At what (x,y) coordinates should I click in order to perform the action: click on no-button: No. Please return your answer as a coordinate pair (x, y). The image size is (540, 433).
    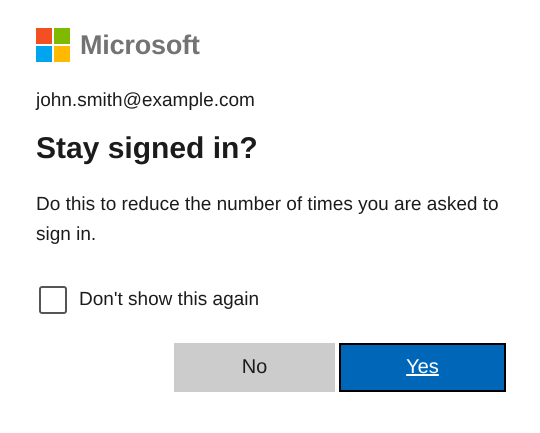
    Looking at the image, I should click on (254, 367).